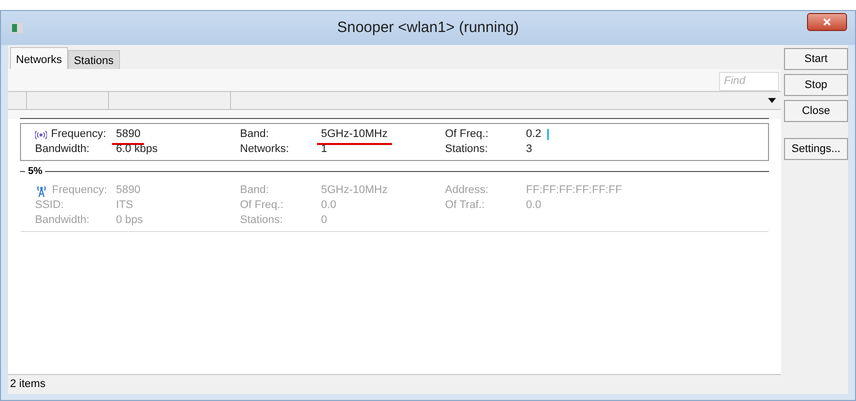 Image resolution: width=856 pixels, height=401 pixels. I want to click on close-button, so click(827, 22).